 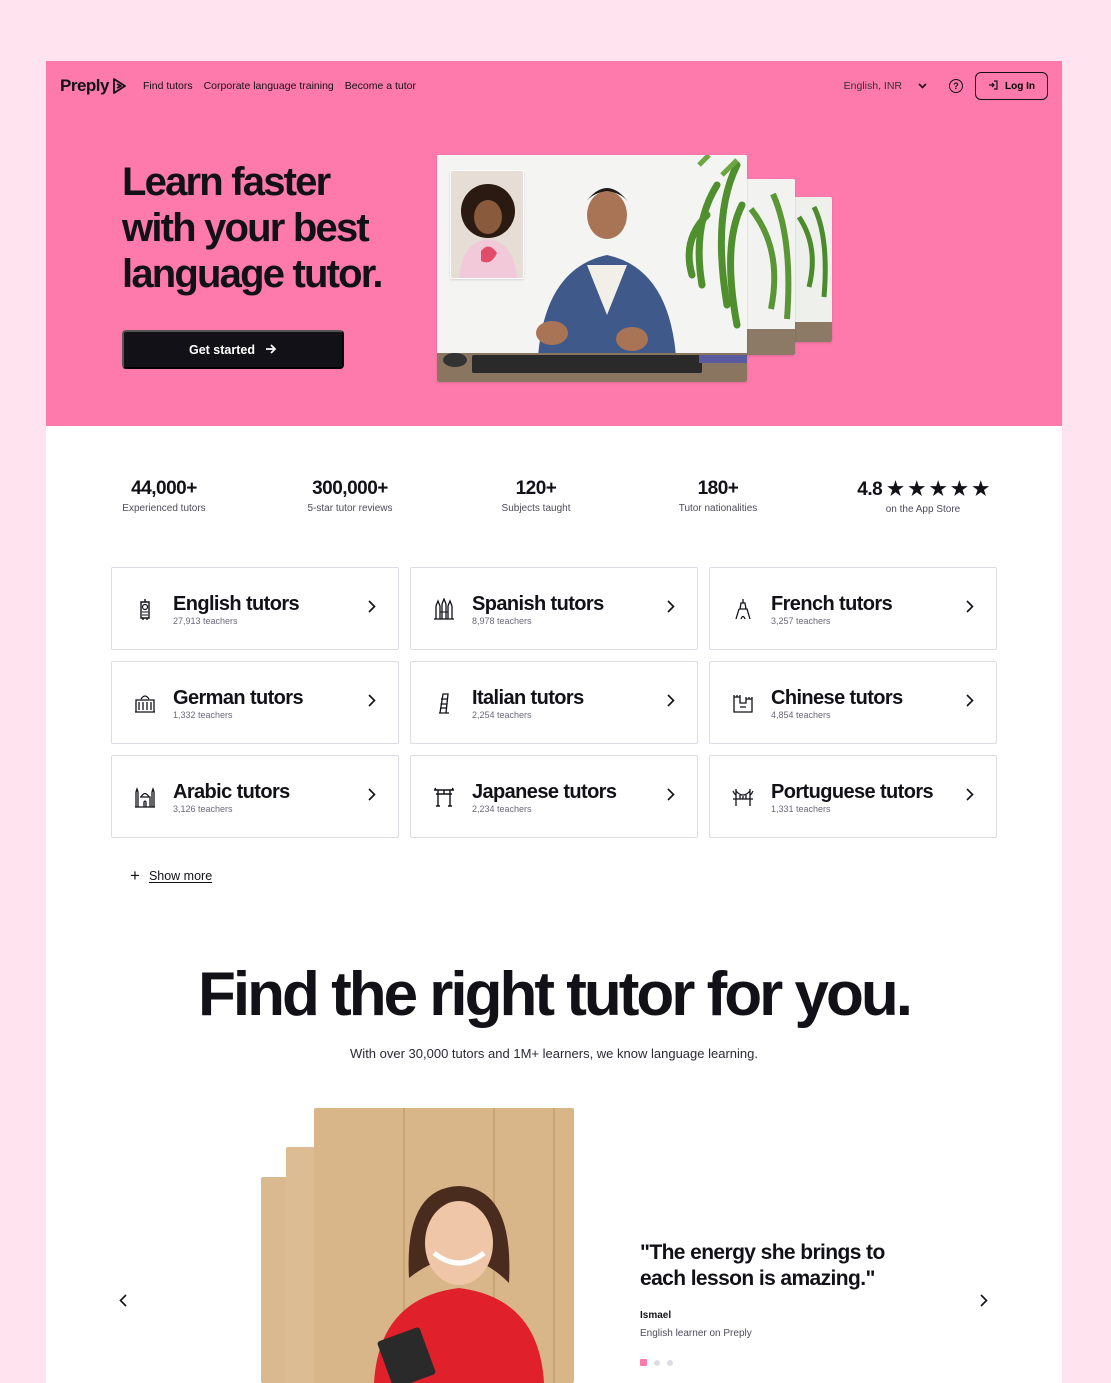 What do you see at coordinates (528, 697) in the screenshot?
I see `card-title: Italian tutors` at bounding box center [528, 697].